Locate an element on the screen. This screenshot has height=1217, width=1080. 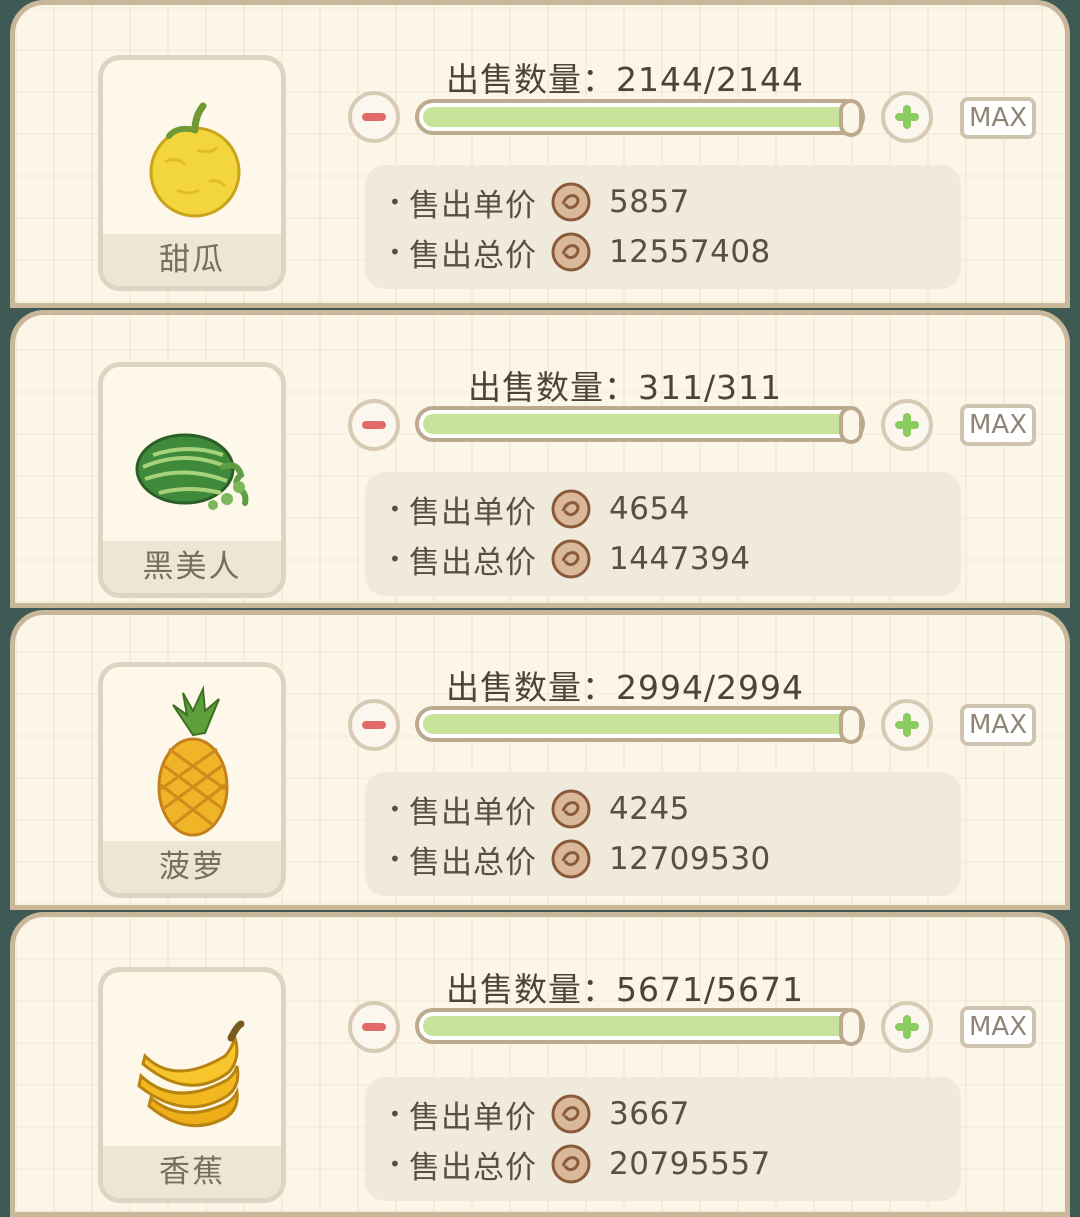
price-box: • 售出单价 4245 • 售出总价 12709530 is located at coordinates (663, 834).